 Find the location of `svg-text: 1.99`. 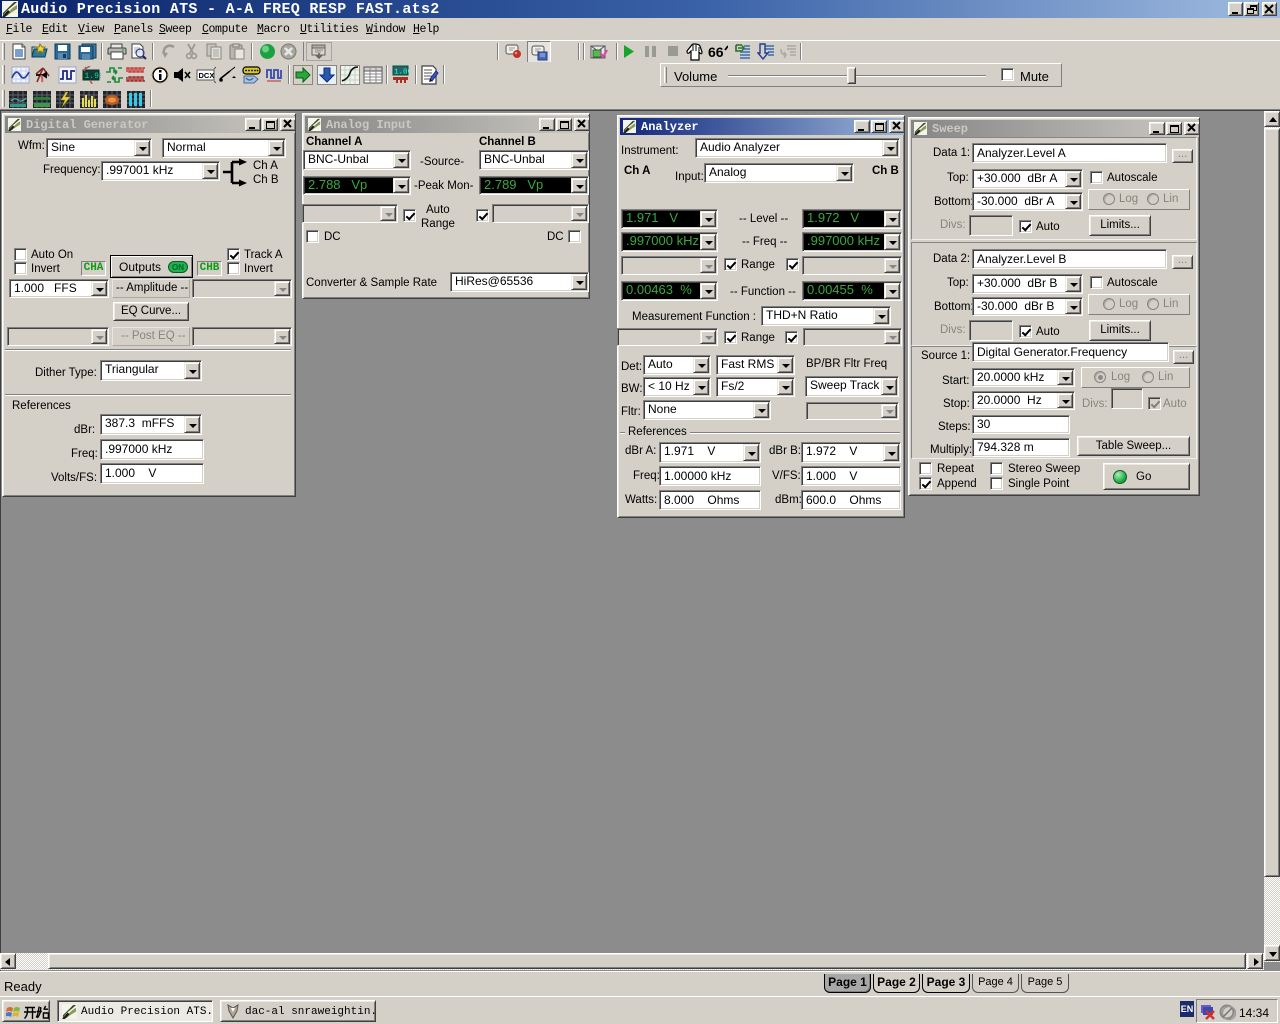

svg-text: 1.99 is located at coordinates (93, 76).